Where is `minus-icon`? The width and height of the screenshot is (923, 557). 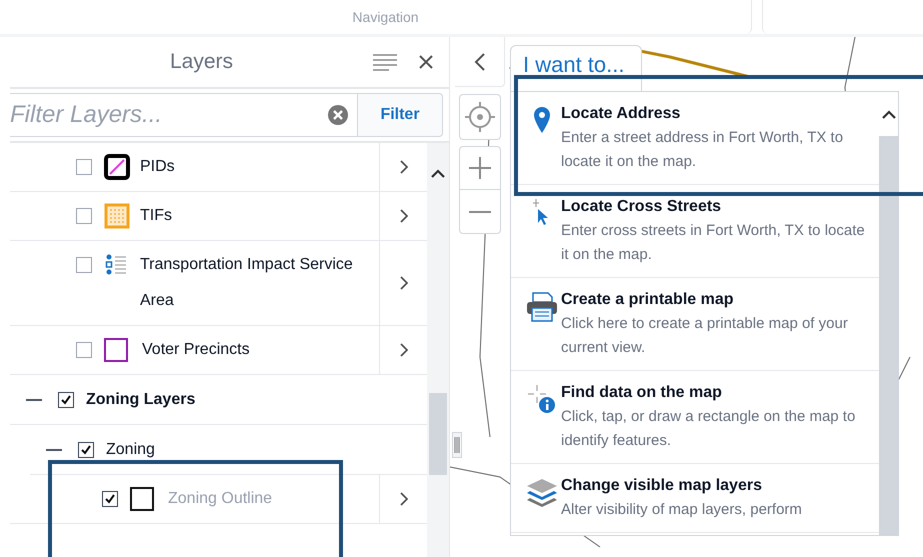
minus-icon is located at coordinates (480, 212).